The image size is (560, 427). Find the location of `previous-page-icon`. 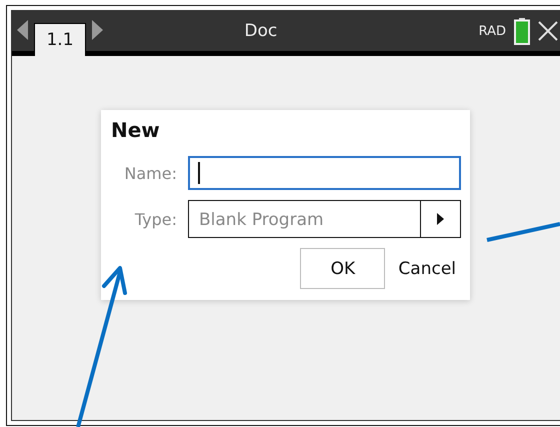

previous-page-icon is located at coordinates (22, 30).